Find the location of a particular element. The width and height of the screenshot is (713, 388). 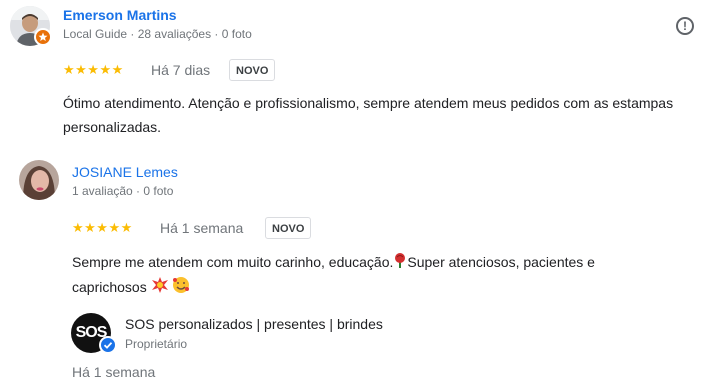

owner-response-date: Há 1 semana is located at coordinates (114, 372).